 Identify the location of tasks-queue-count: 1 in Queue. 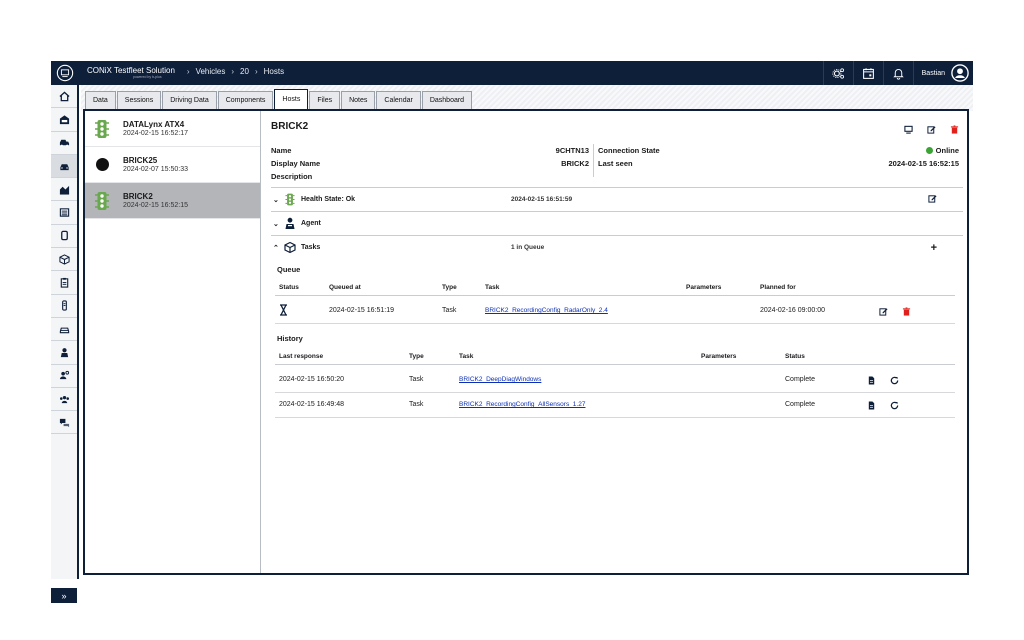
(528, 247).